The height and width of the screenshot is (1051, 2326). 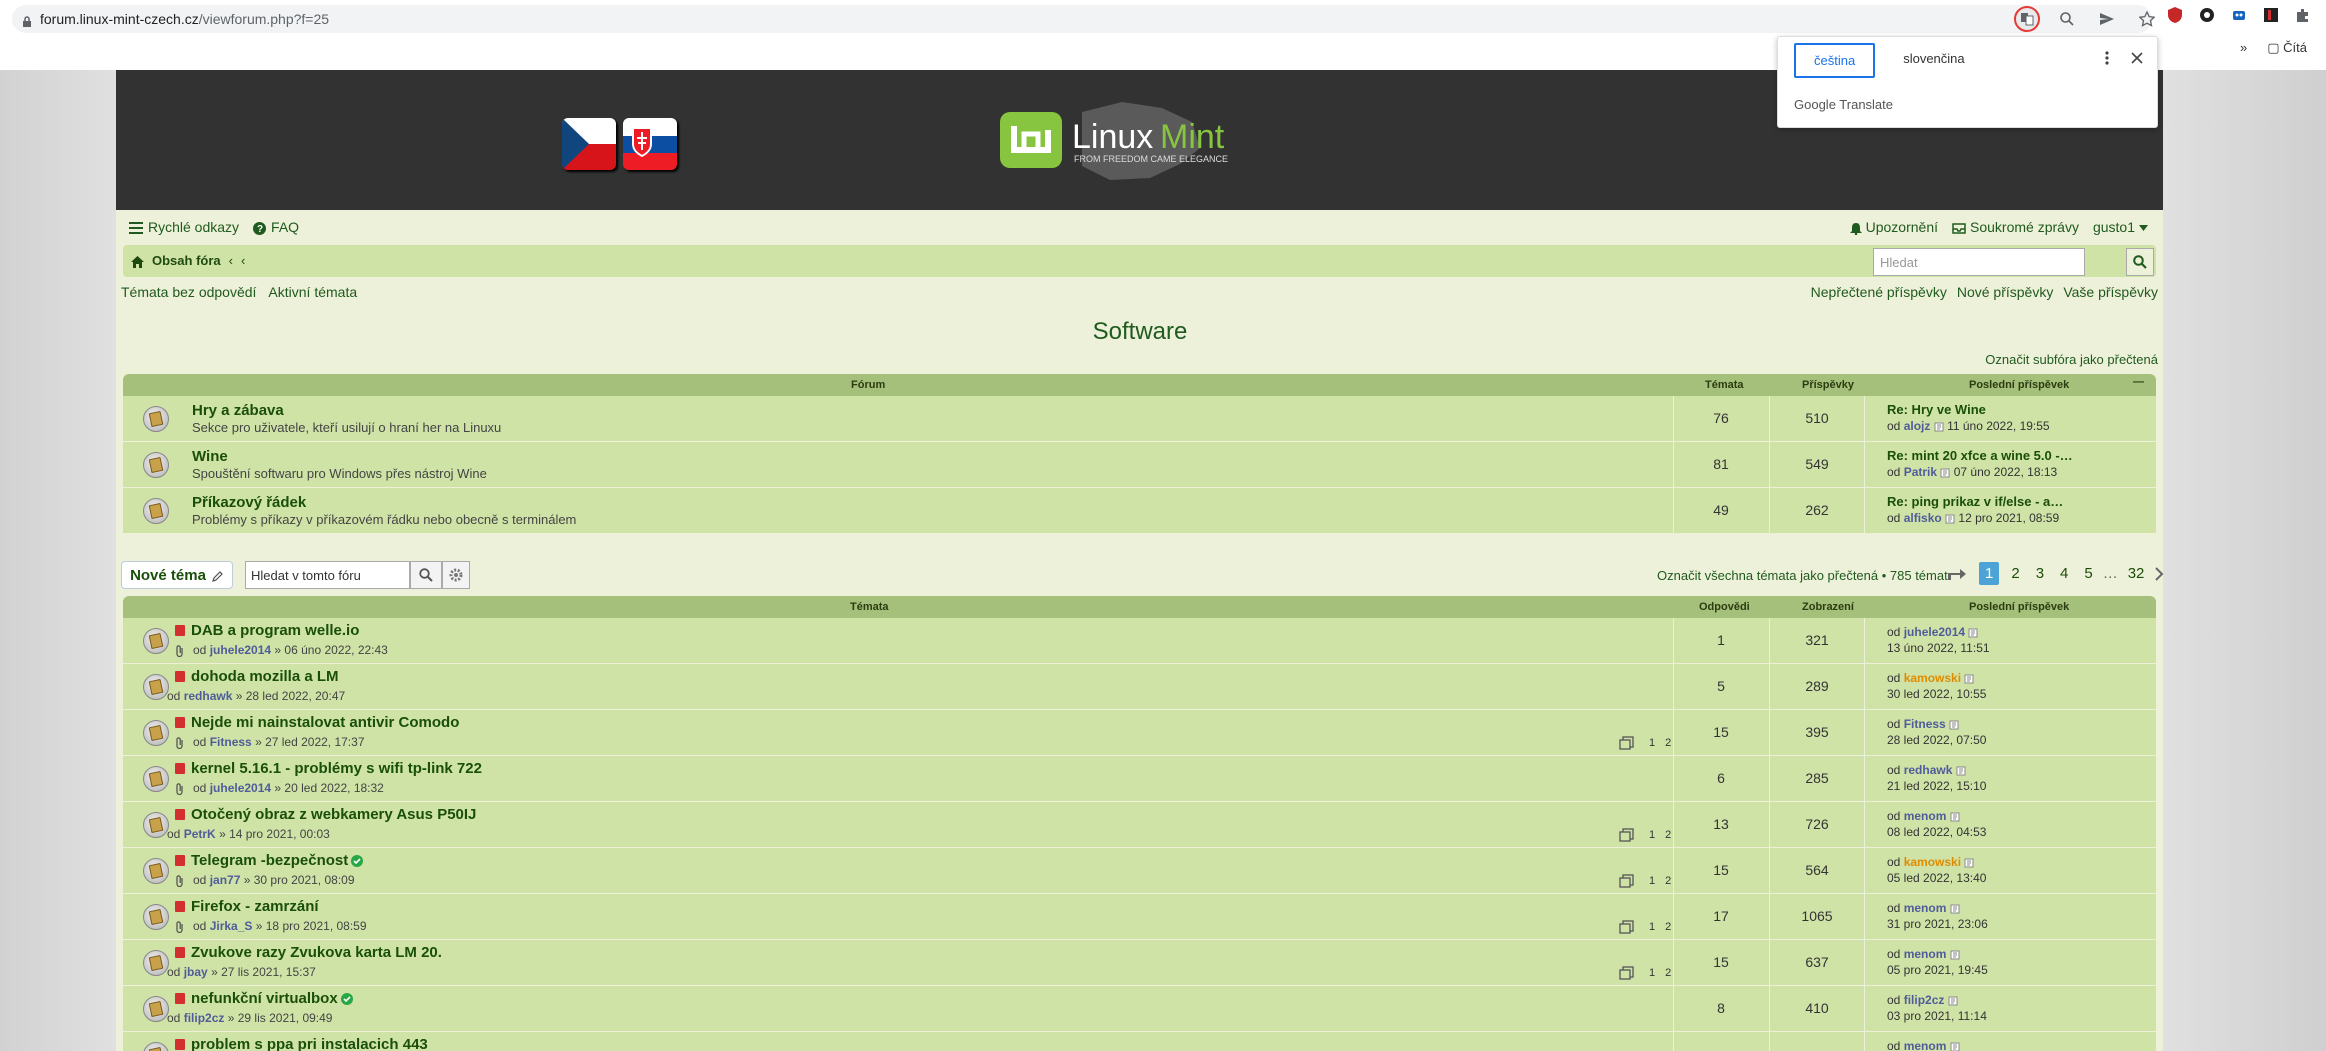 What do you see at coordinates (269, 860) in the screenshot?
I see `topic-title: Telegram -bezpečnost` at bounding box center [269, 860].